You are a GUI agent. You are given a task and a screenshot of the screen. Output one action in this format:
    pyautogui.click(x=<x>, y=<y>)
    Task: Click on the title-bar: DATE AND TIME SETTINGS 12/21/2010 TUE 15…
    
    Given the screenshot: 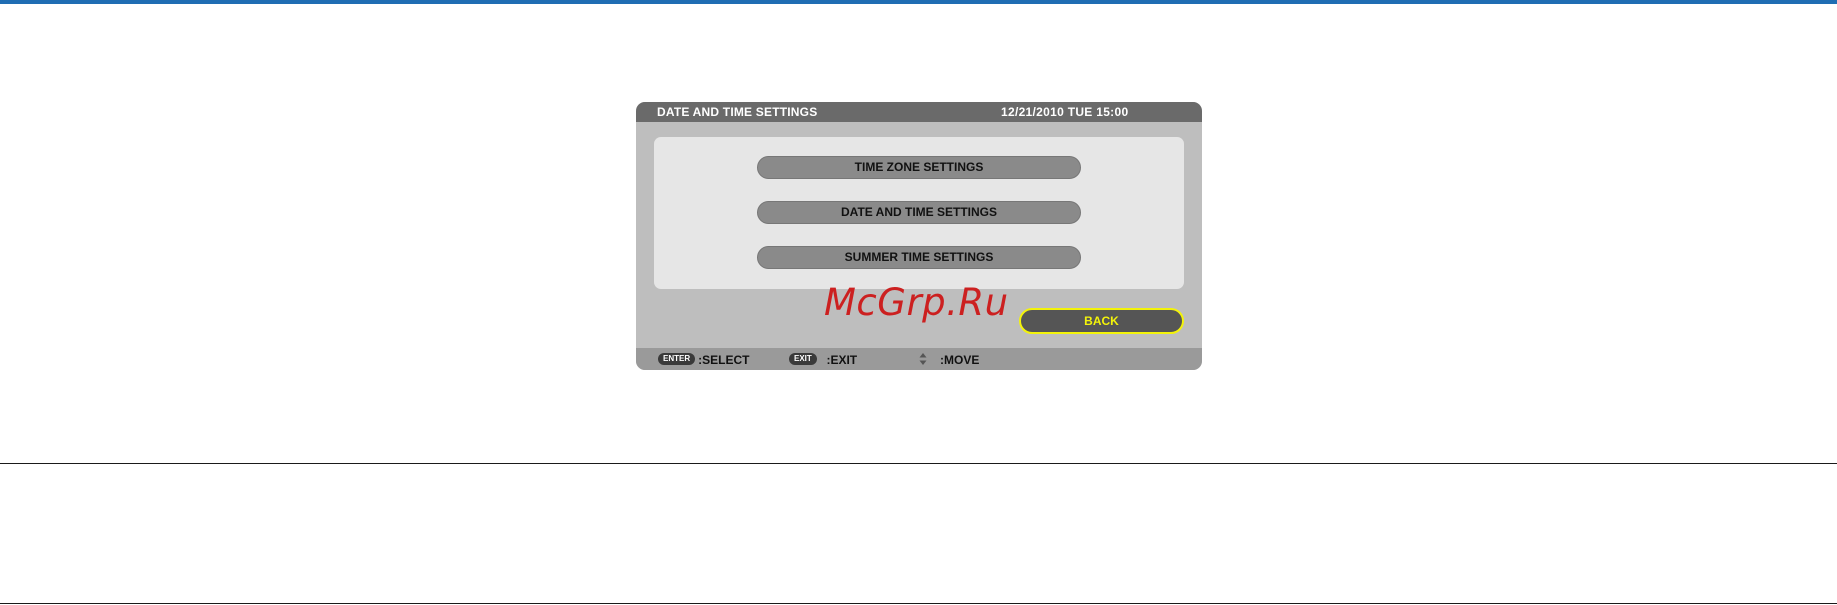 What is the action you would take?
    pyautogui.click(x=919, y=112)
    